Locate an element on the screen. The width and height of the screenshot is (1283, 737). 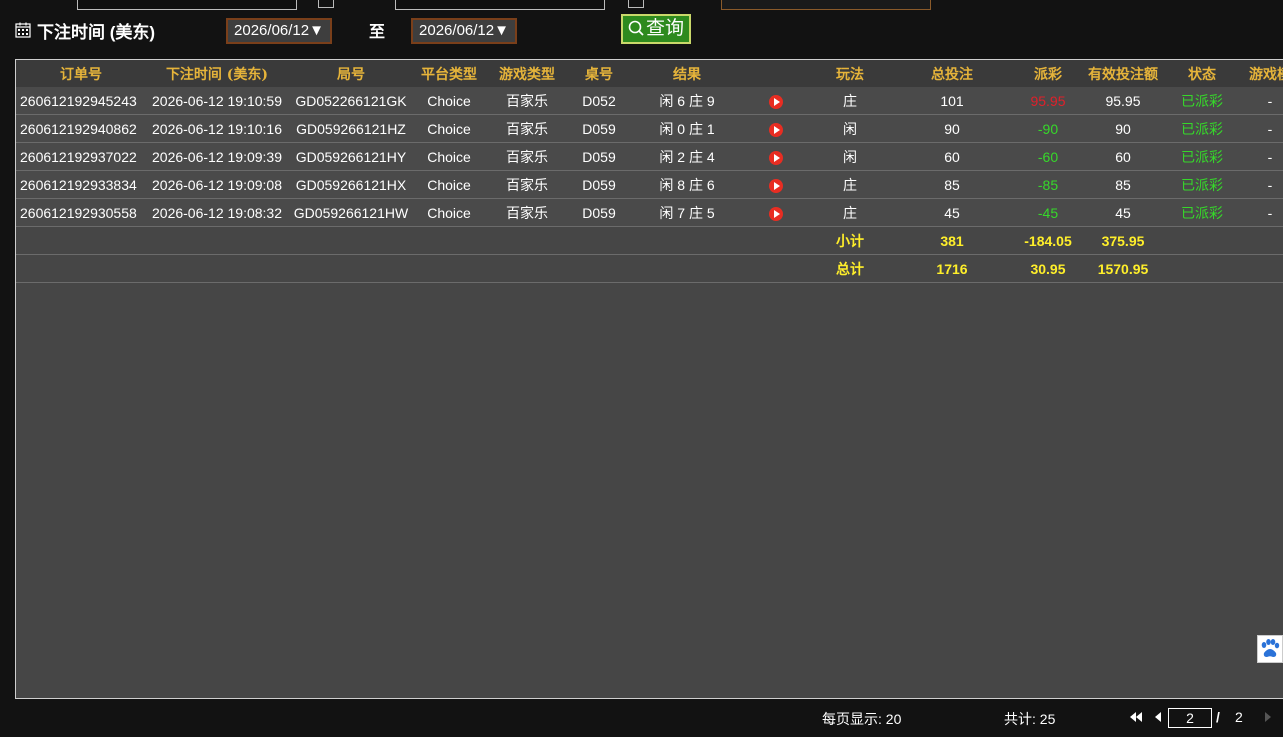
total-count-label: 共计: 25 is located at coordinates (1030, 719).